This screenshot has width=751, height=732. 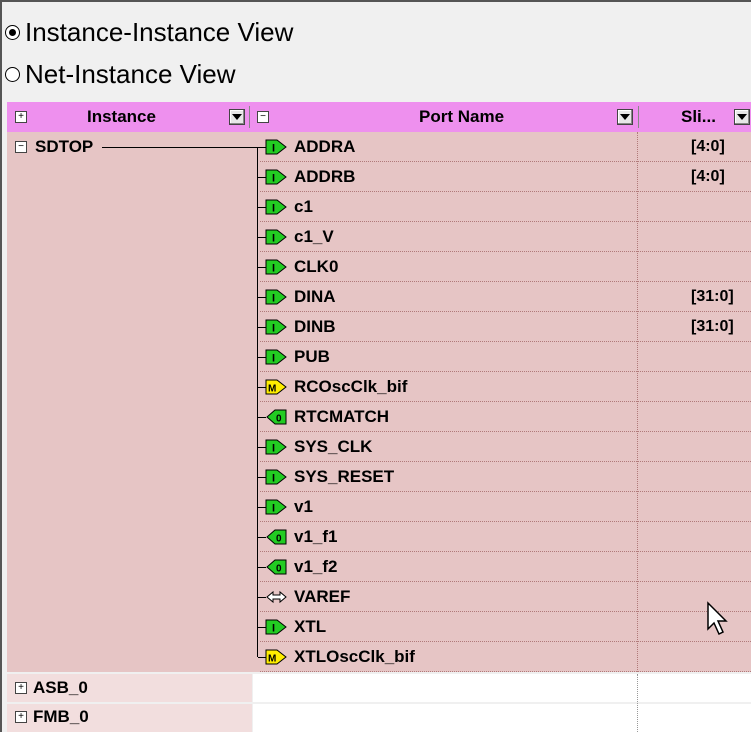 I want to click on port-name: DINA, so click(x=315, y=296).